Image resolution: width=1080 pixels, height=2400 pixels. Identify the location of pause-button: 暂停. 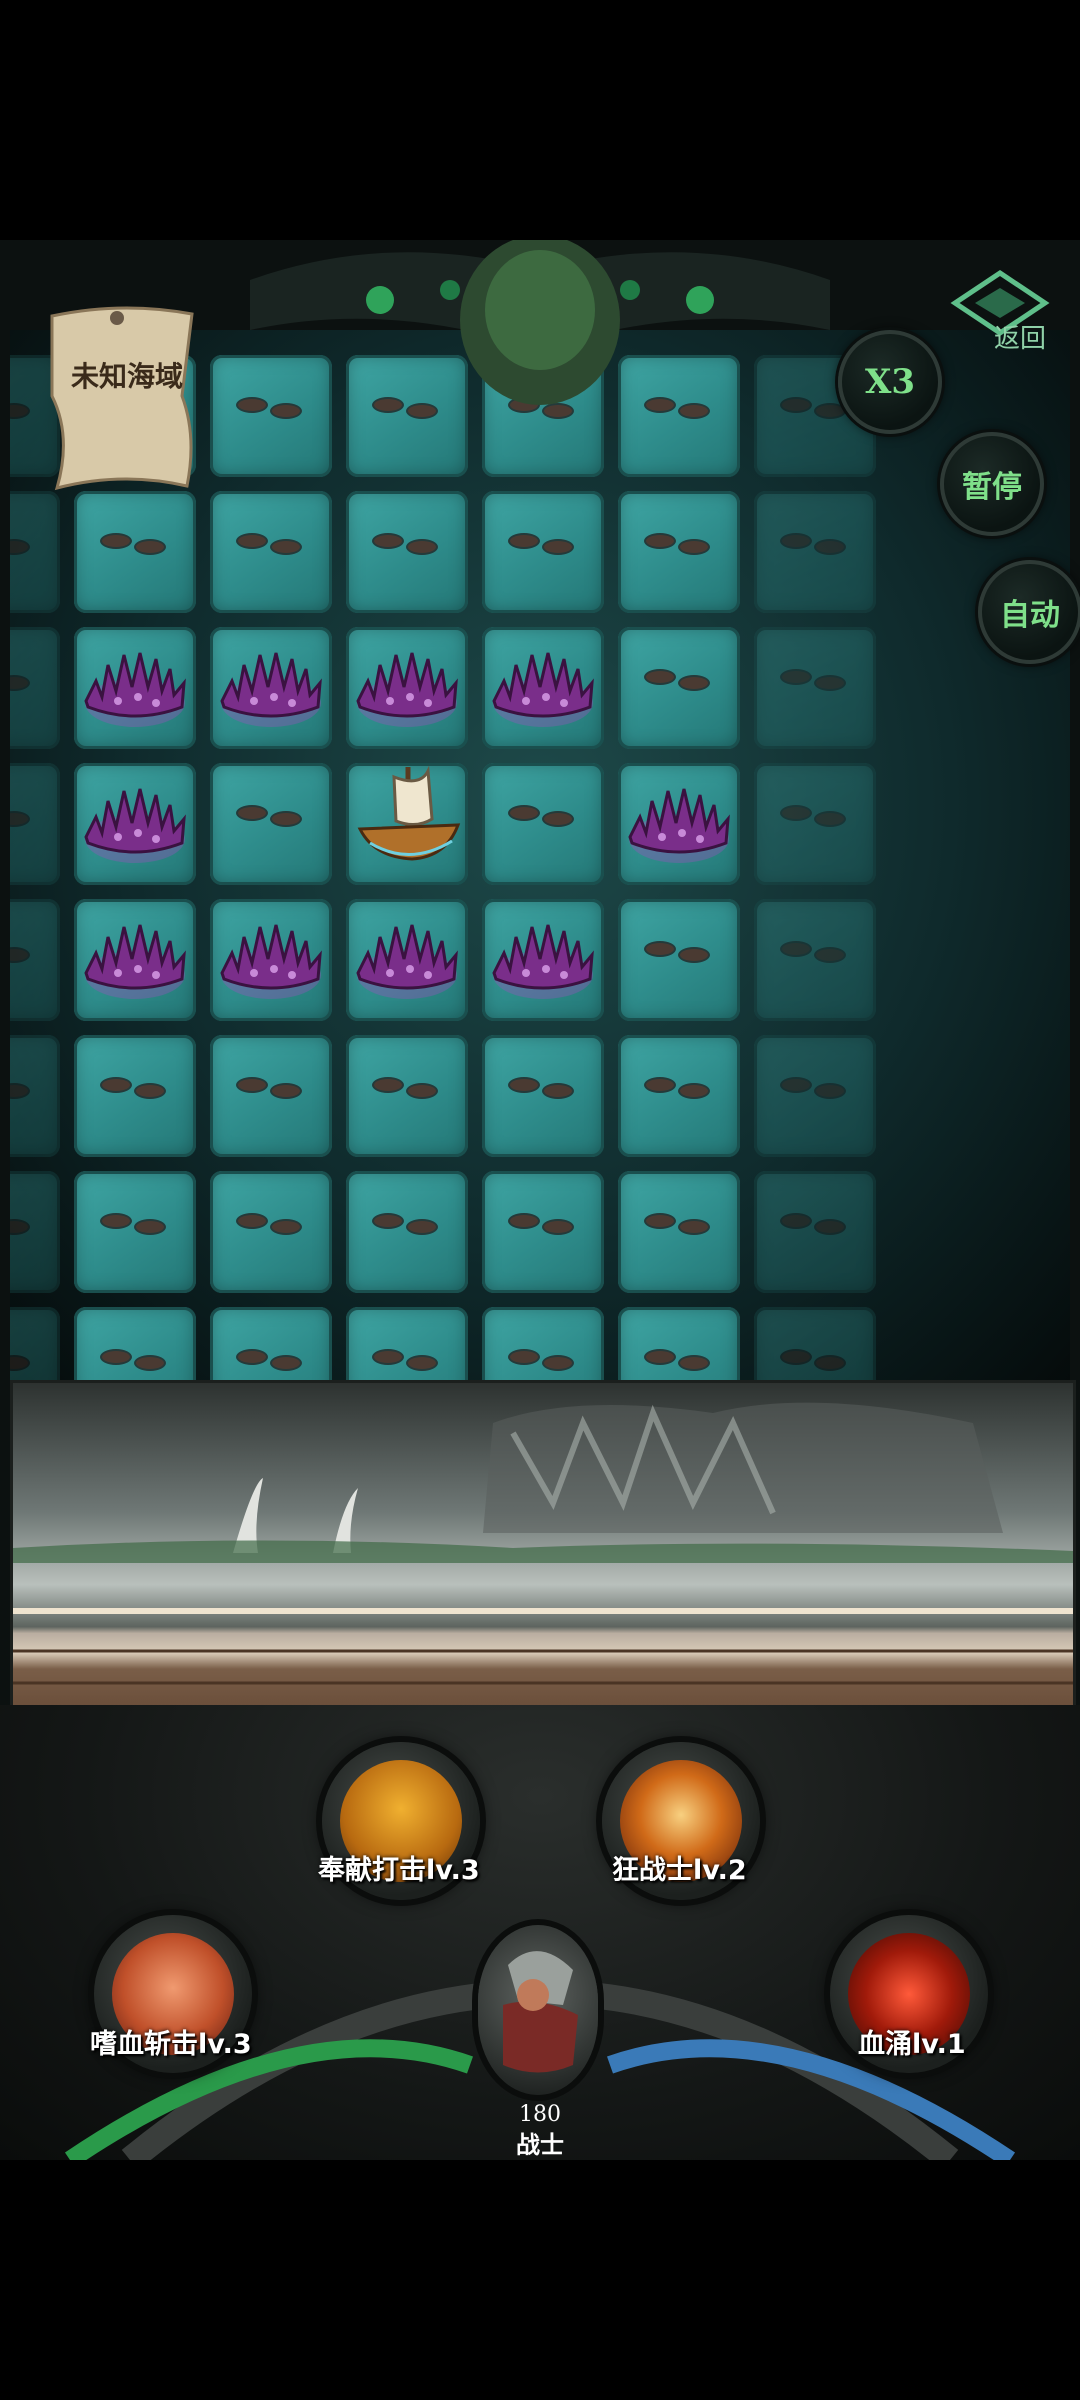
(992, 484).